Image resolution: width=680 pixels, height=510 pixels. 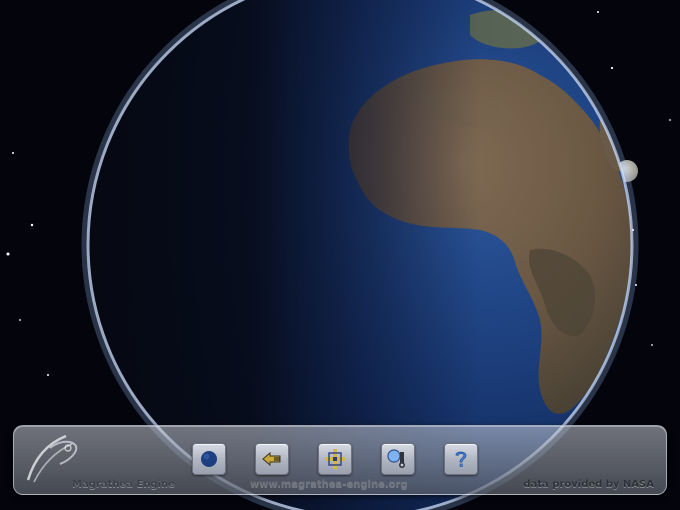 I want to click on zoom-button, so click(x=398, y=459).